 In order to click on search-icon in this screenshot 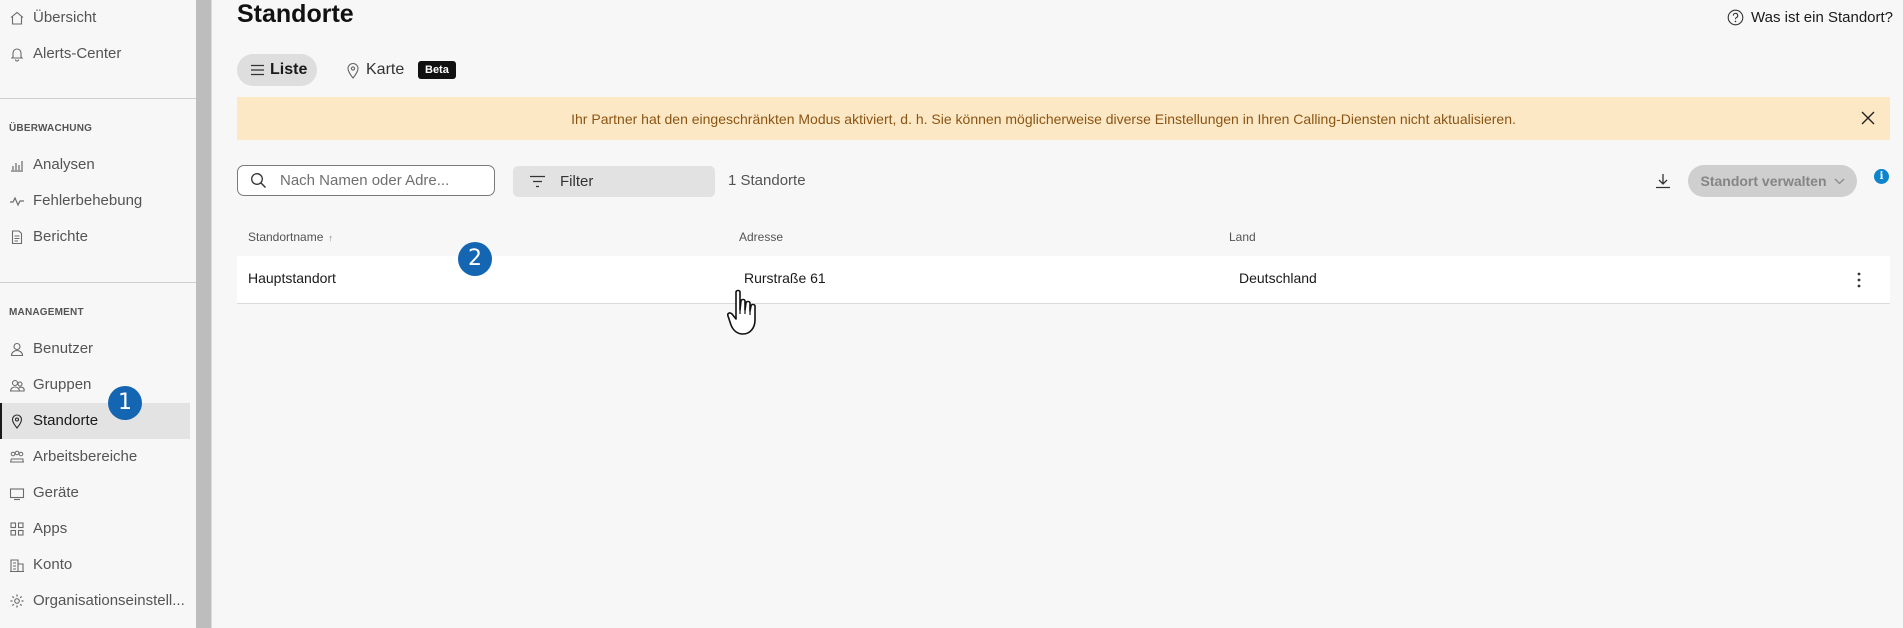, I will do `click(258, 180)`.